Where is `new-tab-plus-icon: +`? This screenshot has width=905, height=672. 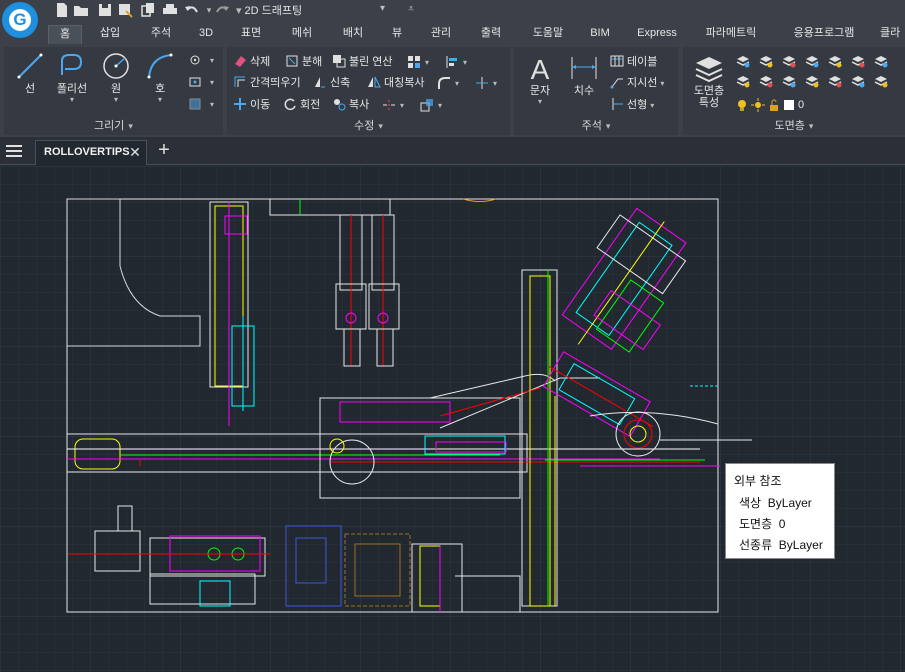 new-tab-plus-icon: + is located at coordinates (164, 150).